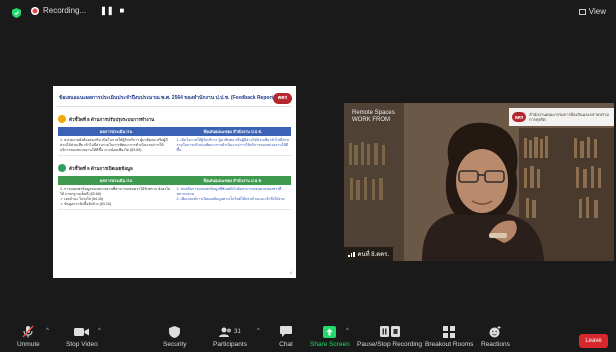 The height and width of the screenshot is (352, 616). Describe the element at coordinates (82, 344) in the screenshot. I see `stop-video-label: Stop Video` at that location.